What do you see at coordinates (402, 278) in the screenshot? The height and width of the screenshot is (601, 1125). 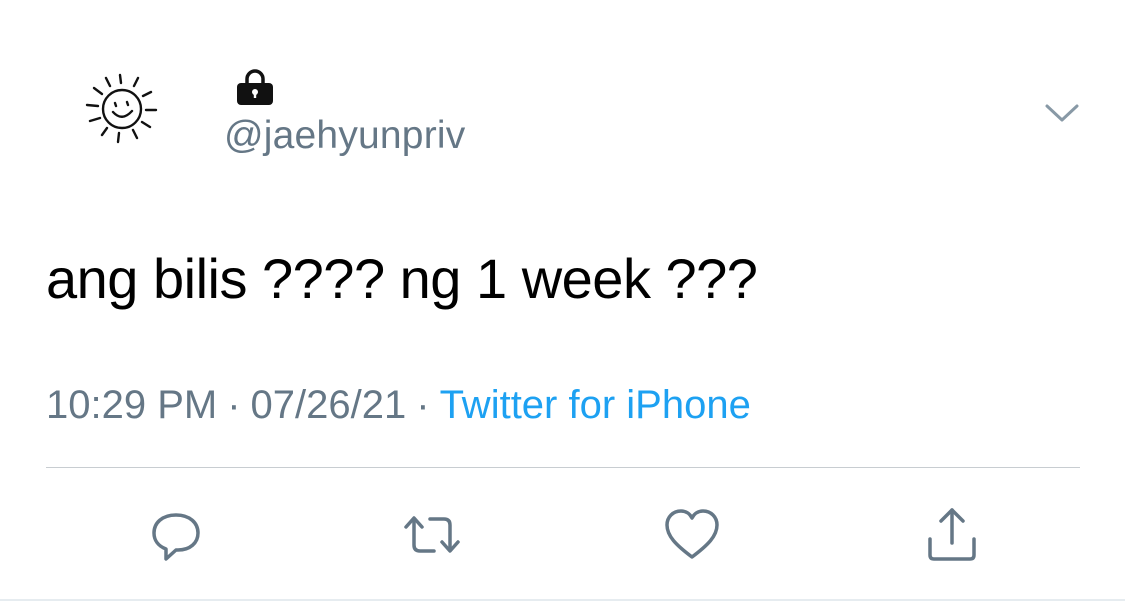 I see `tweet-text: ang bilis ???? ng 1 week ???` at bounding box center [402, 278].